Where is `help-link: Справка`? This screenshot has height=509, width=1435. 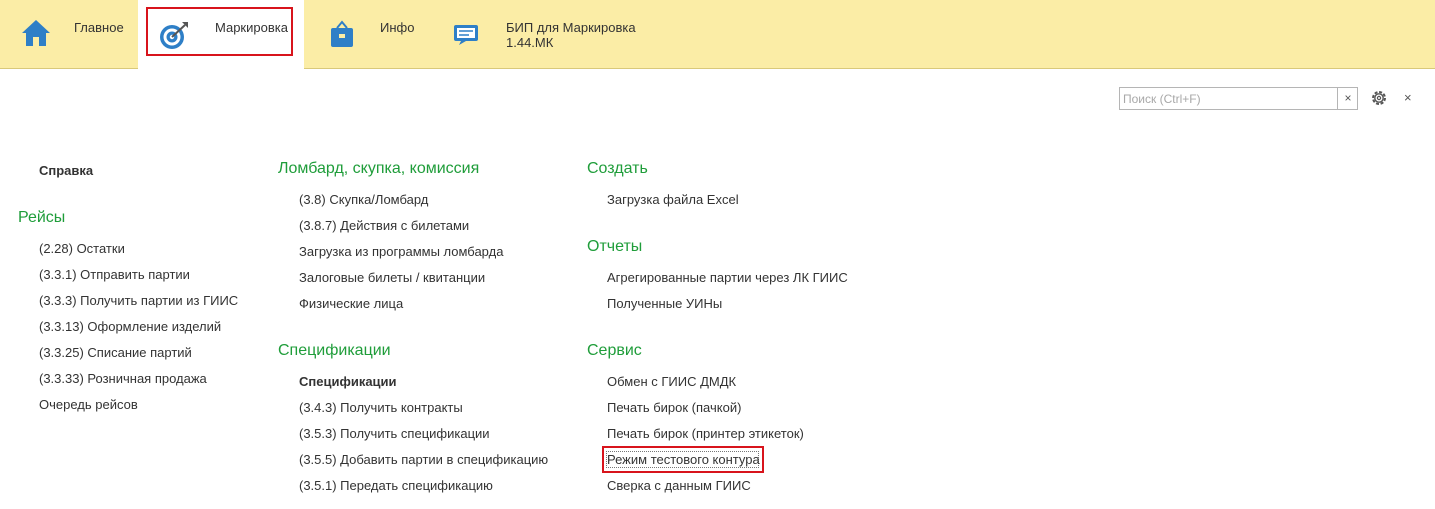 help-link: Справка is located at coordinates (66, 170).